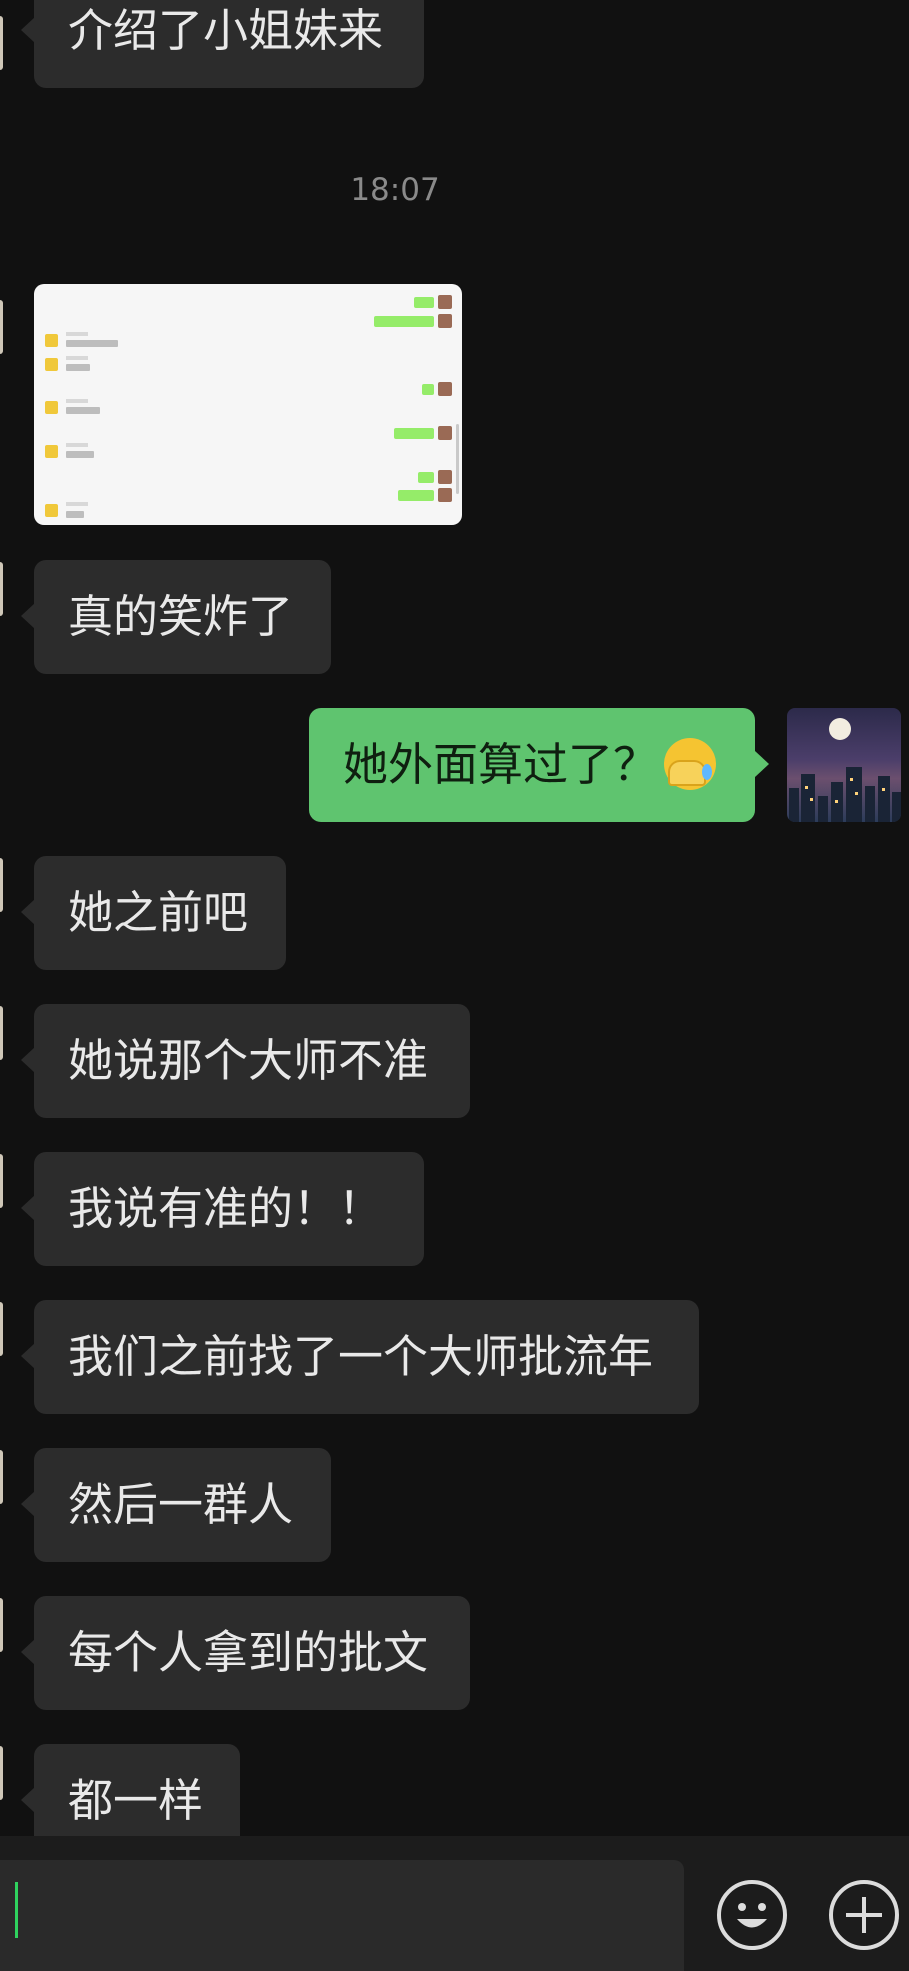  I want to click on message-bubble: 我们之前找了一个大师批流年, so click(360, 1357).